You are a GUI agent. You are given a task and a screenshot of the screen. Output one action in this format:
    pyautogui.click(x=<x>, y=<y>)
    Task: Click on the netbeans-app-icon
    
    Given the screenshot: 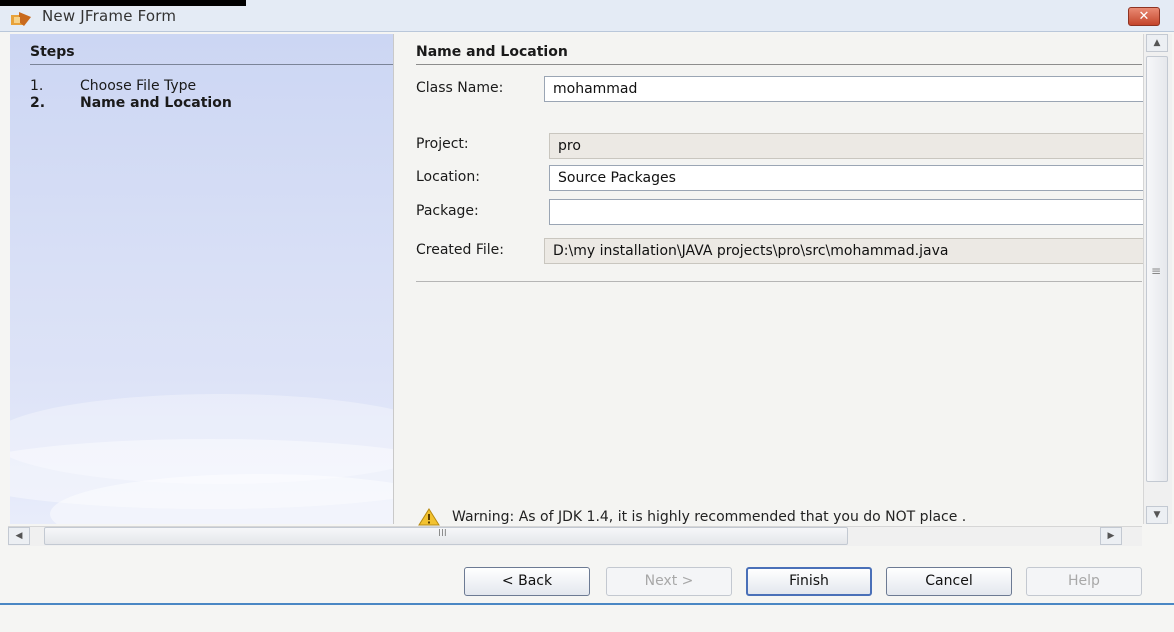 What is the action you would take?
    pyautogui.click(x=21, y=19)
    